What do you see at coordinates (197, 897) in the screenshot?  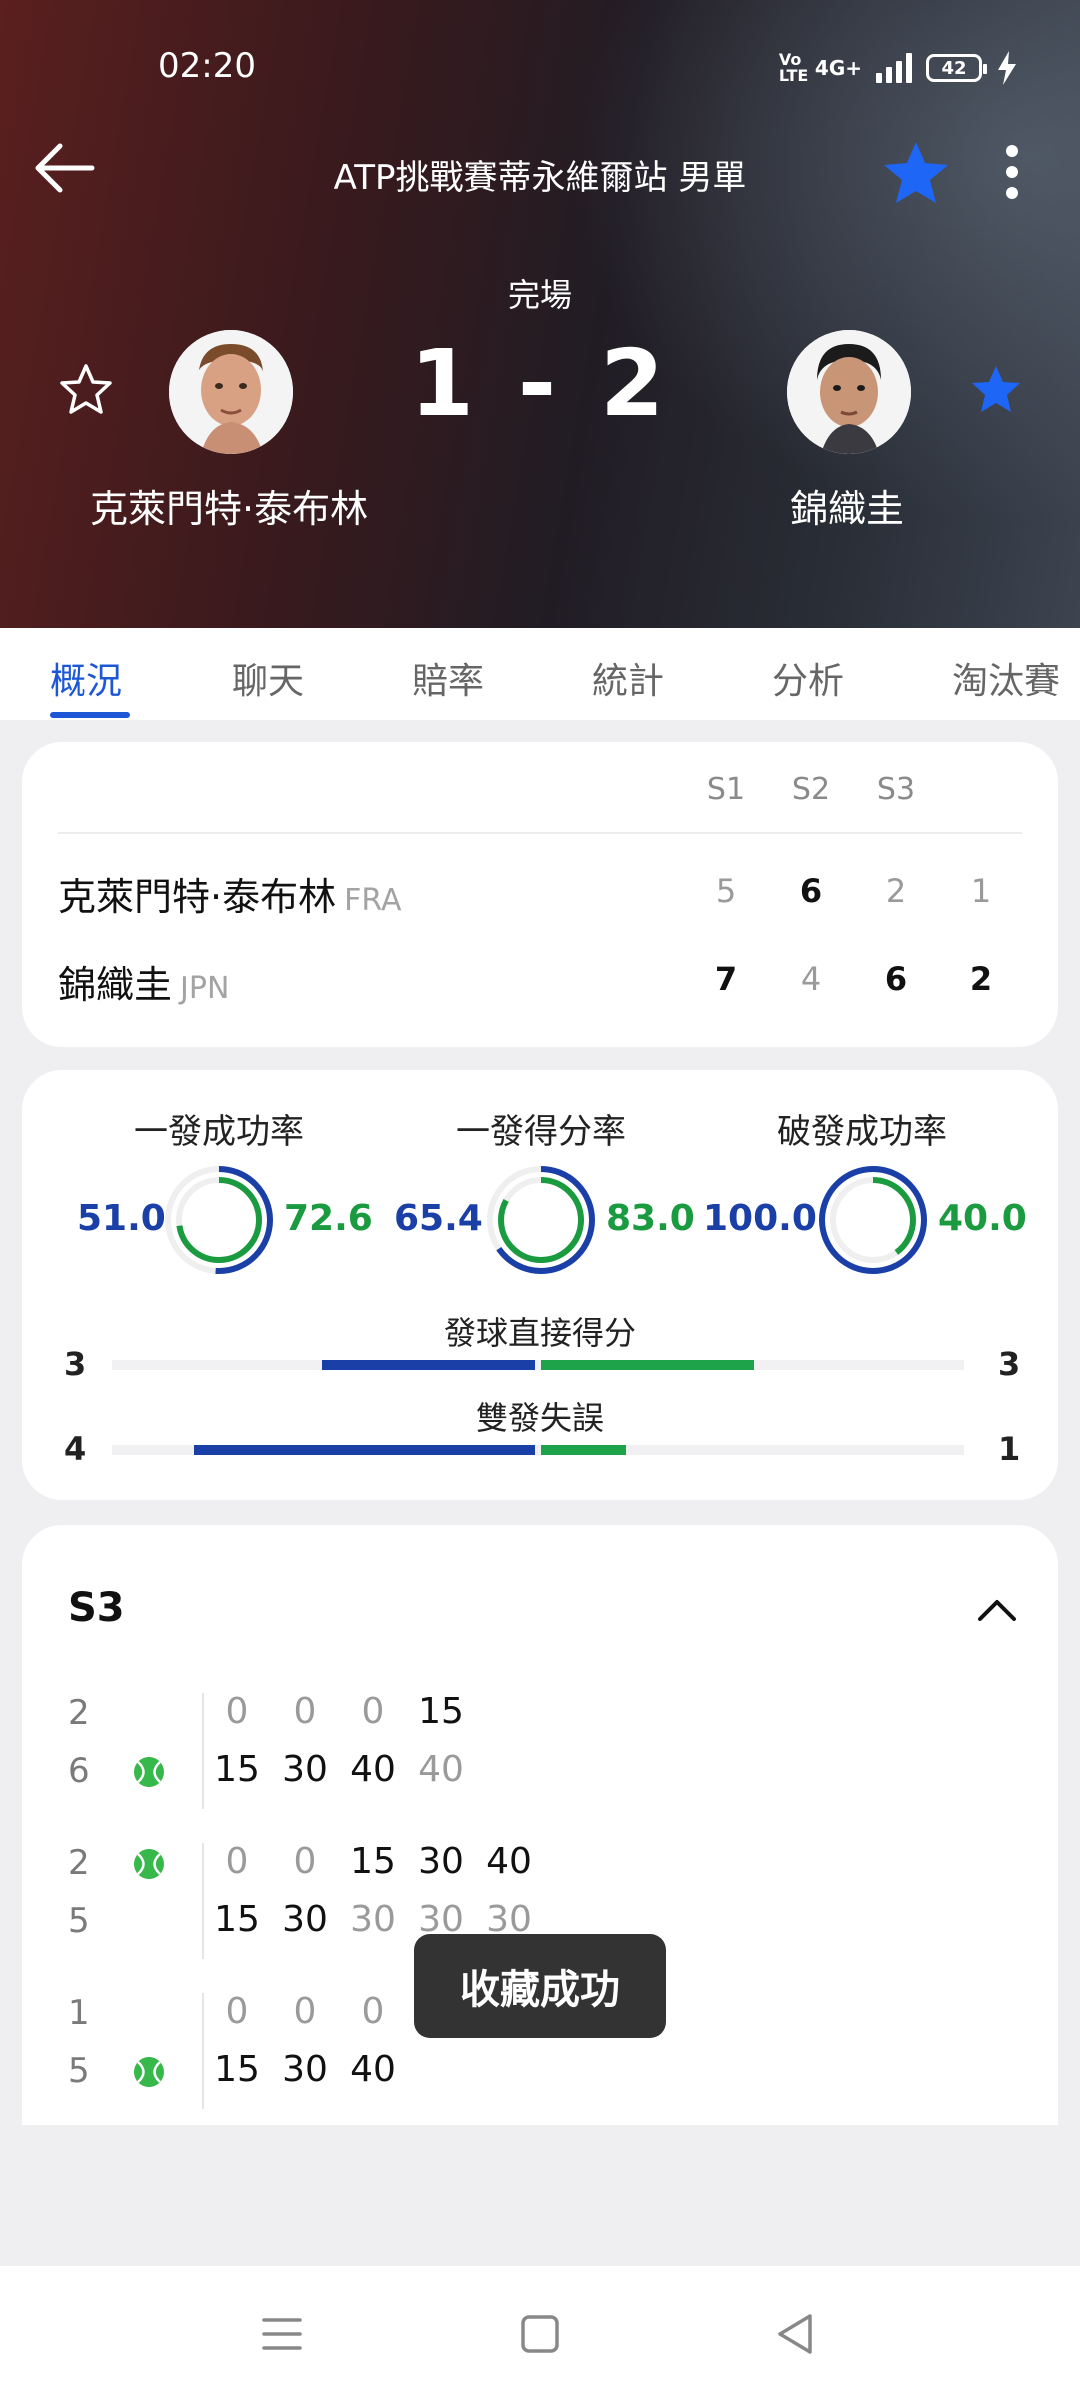 I see `scoreboard-player1-name: 克萊門特·泰布林` at bounding box center [197, 897].